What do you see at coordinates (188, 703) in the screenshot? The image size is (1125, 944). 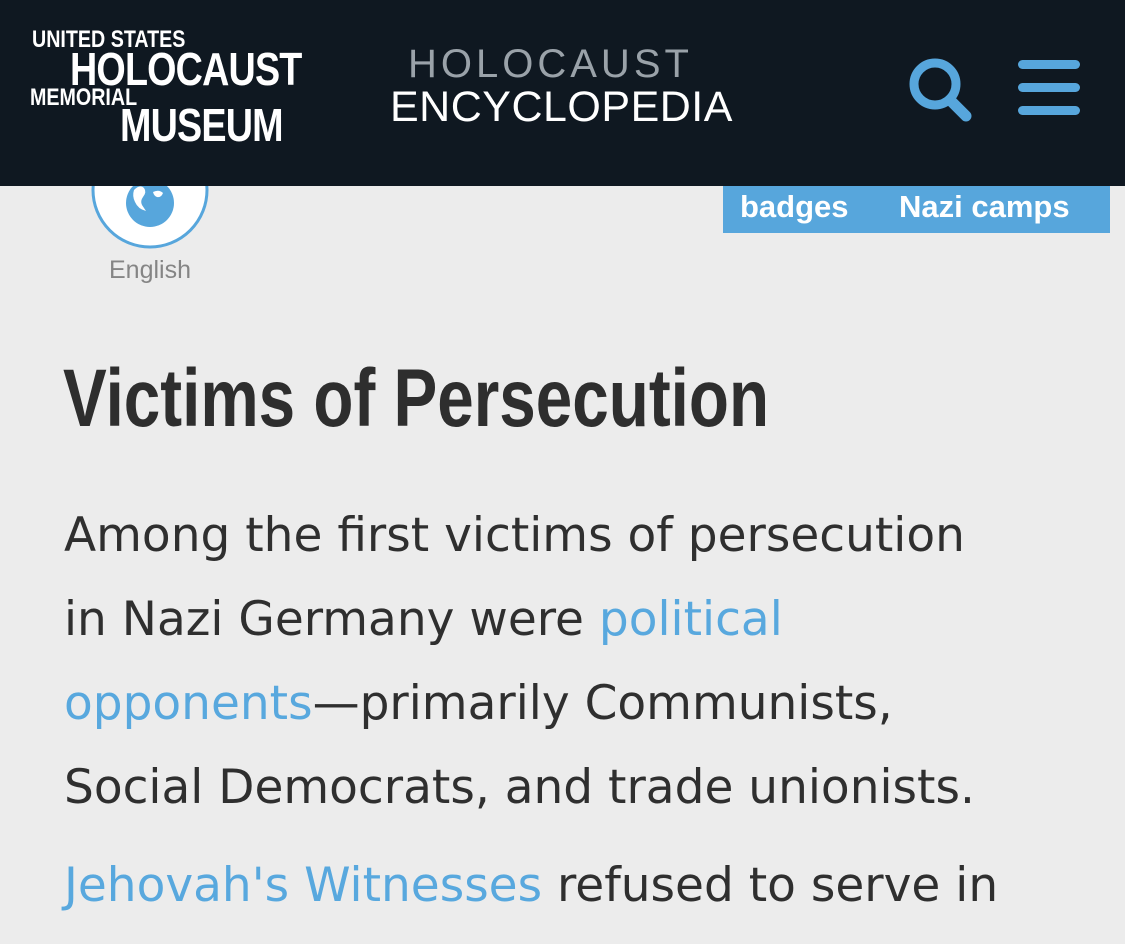 I see `political-opponents-link-continued: opponents` at bounding box center [188, 703].